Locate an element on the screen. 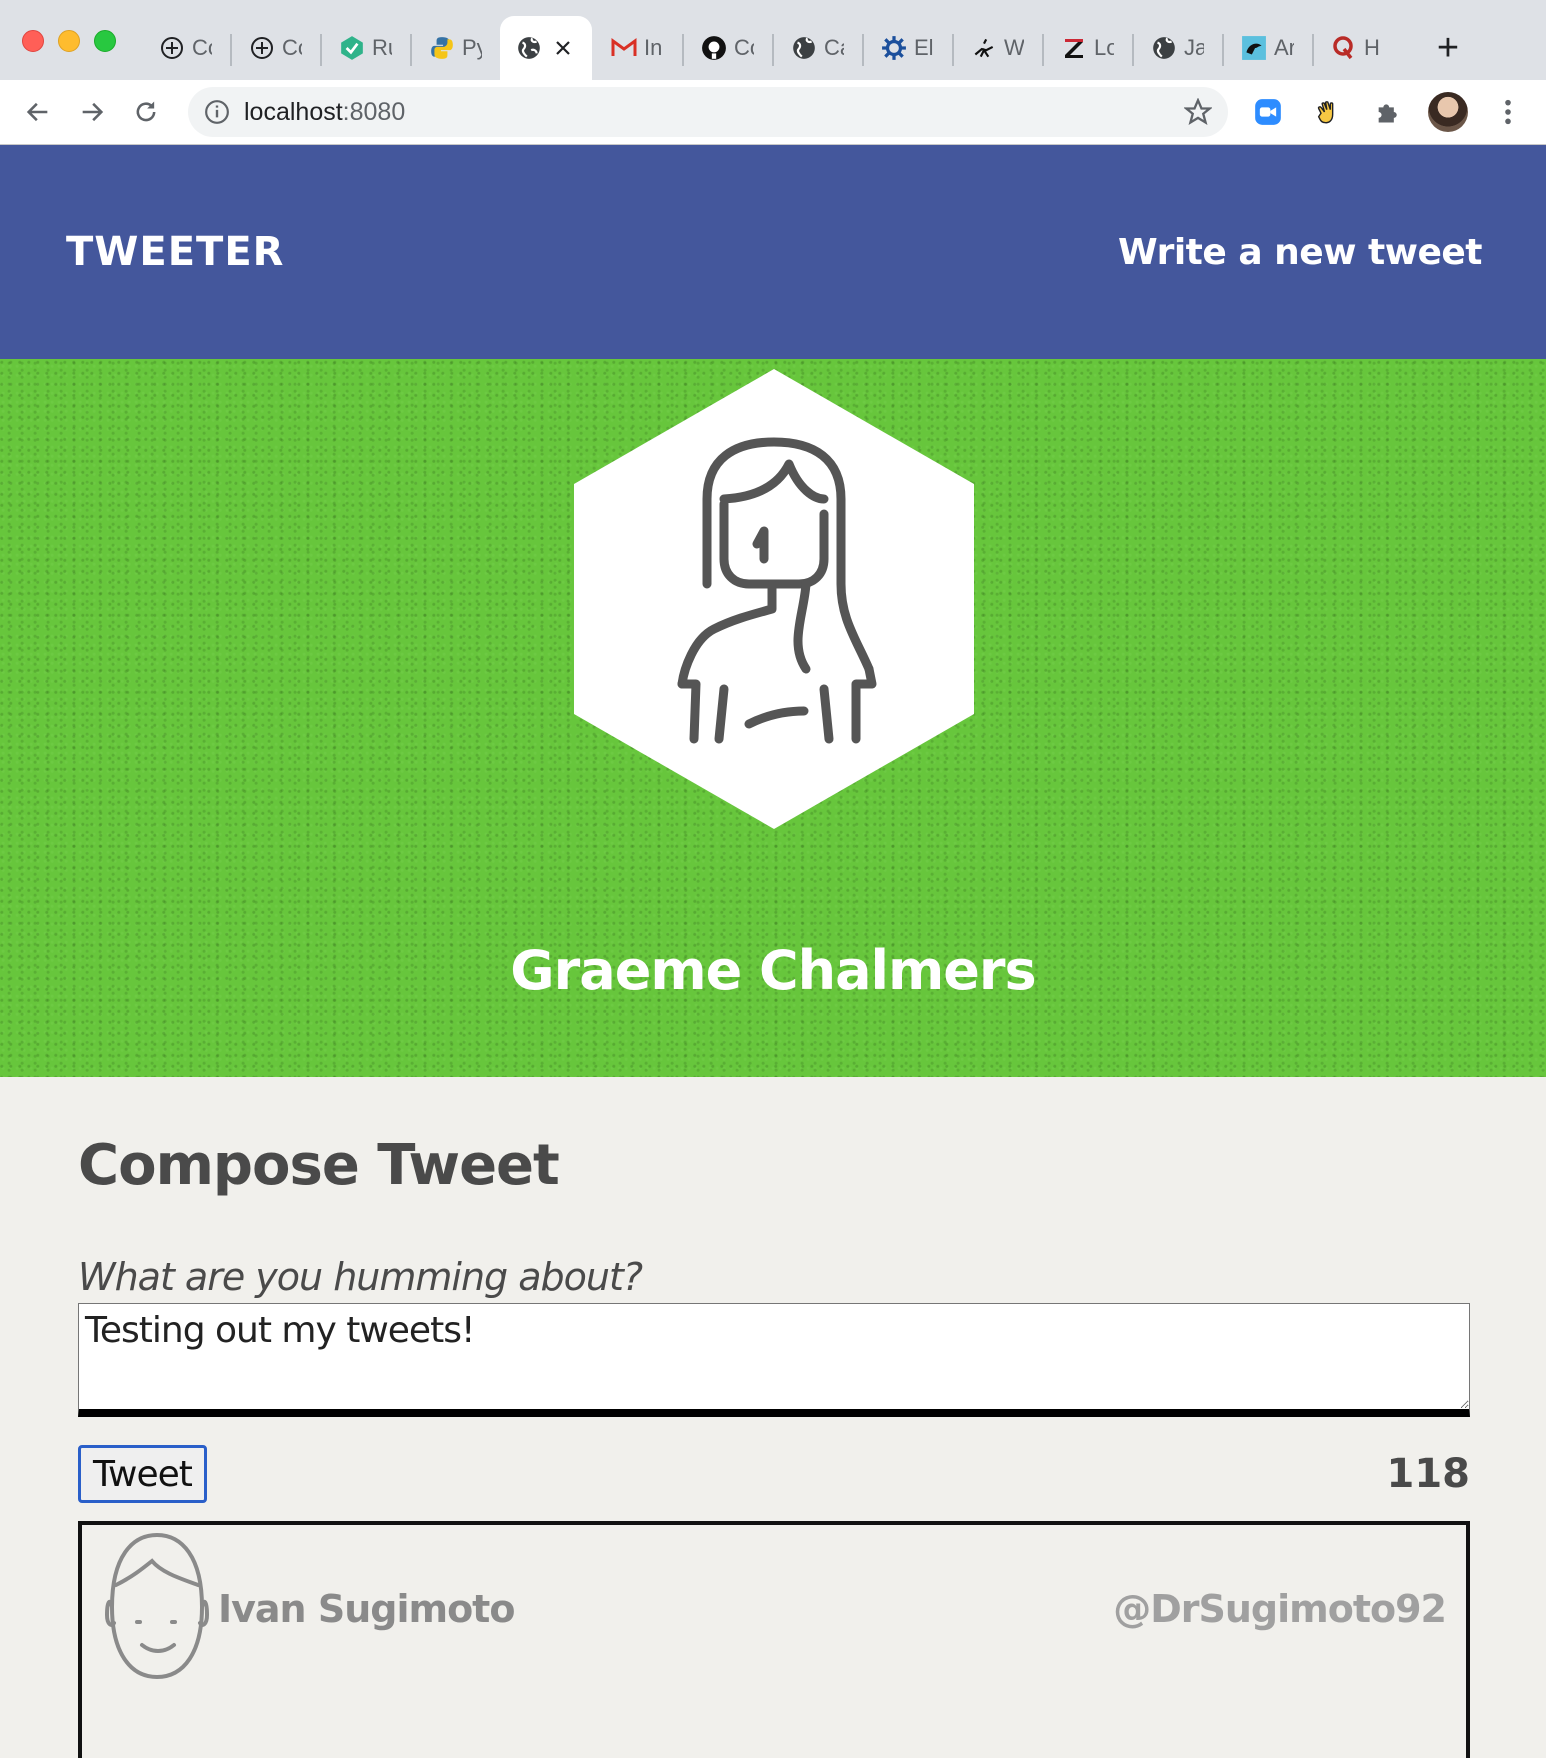 This screenshot has height=1758, width=1546. github-icon is located at coordinates (714, 48).